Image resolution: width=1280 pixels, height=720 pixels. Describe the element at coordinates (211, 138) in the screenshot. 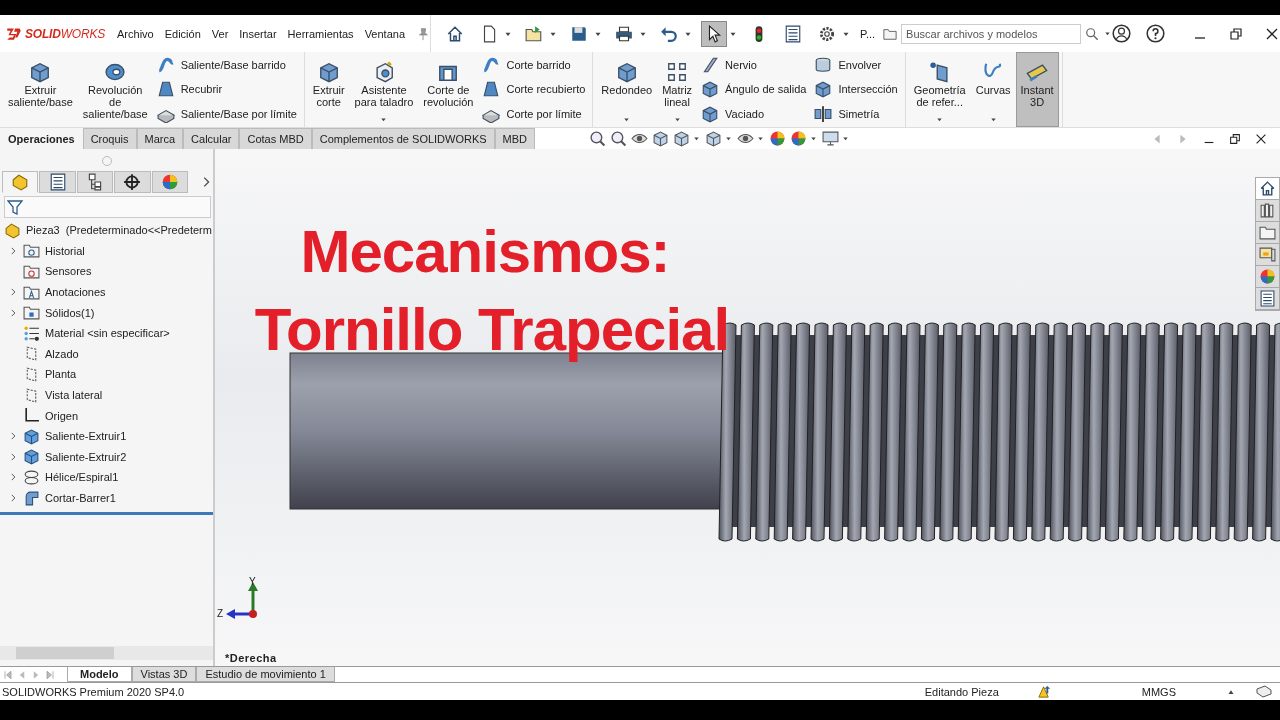

I see `tab: Calcular` at that location.